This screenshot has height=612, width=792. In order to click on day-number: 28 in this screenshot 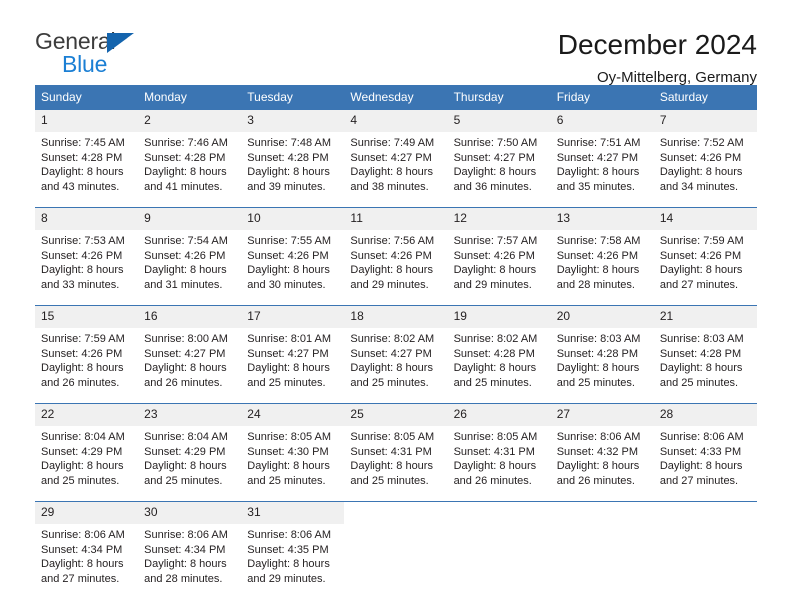, I will do `click(705, 415)`.